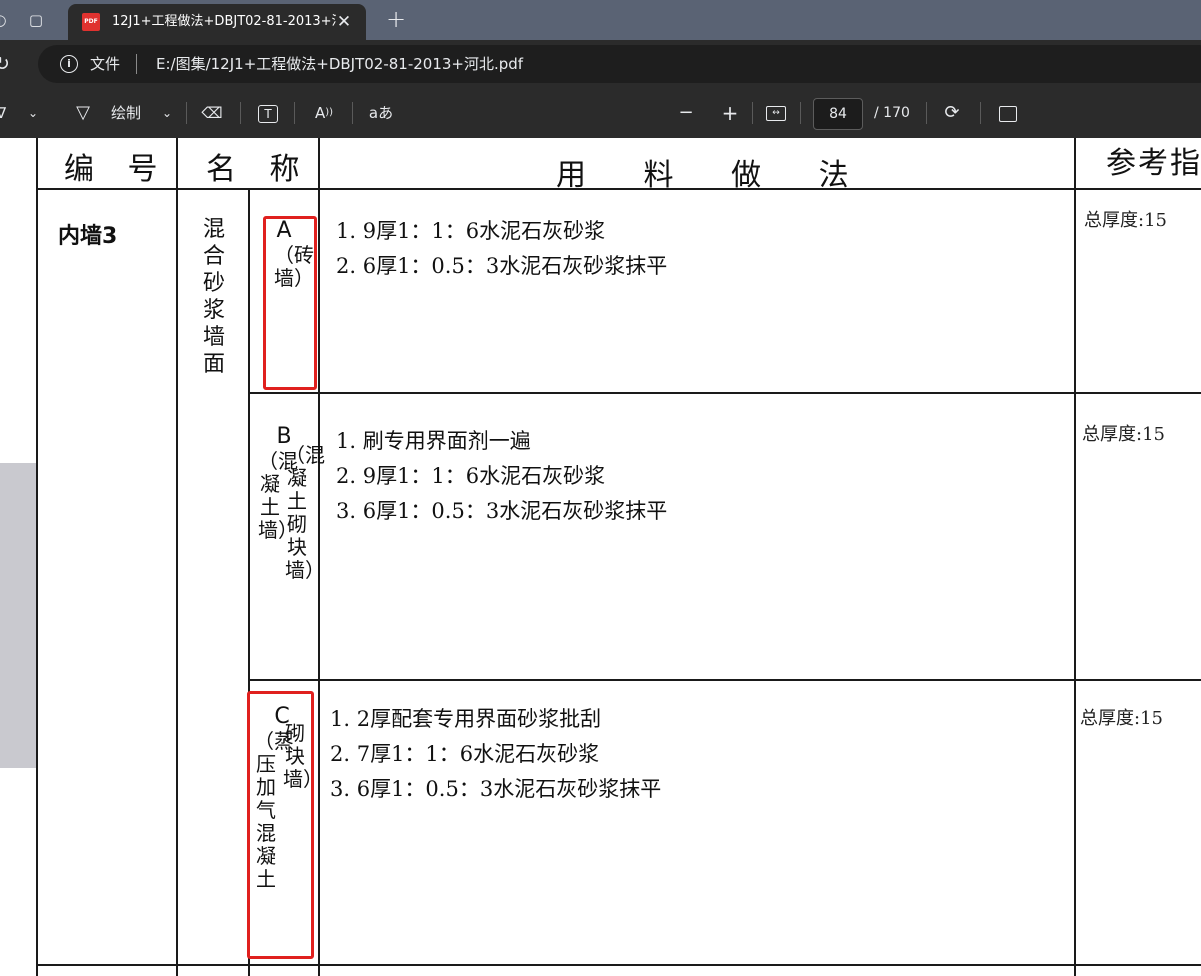  I want to click on item-code: 内墙3, so click(88, 236).